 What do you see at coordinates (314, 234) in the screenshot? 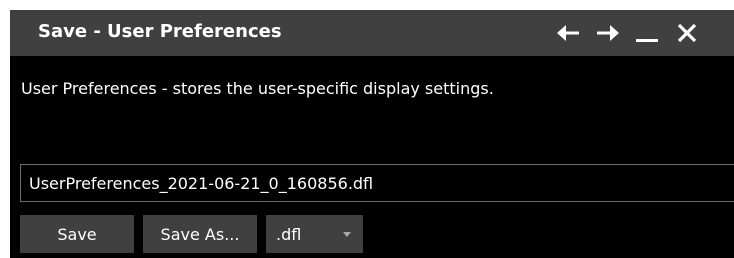
I see `file-type-select: .dfl` at bounding box center [314, 234].